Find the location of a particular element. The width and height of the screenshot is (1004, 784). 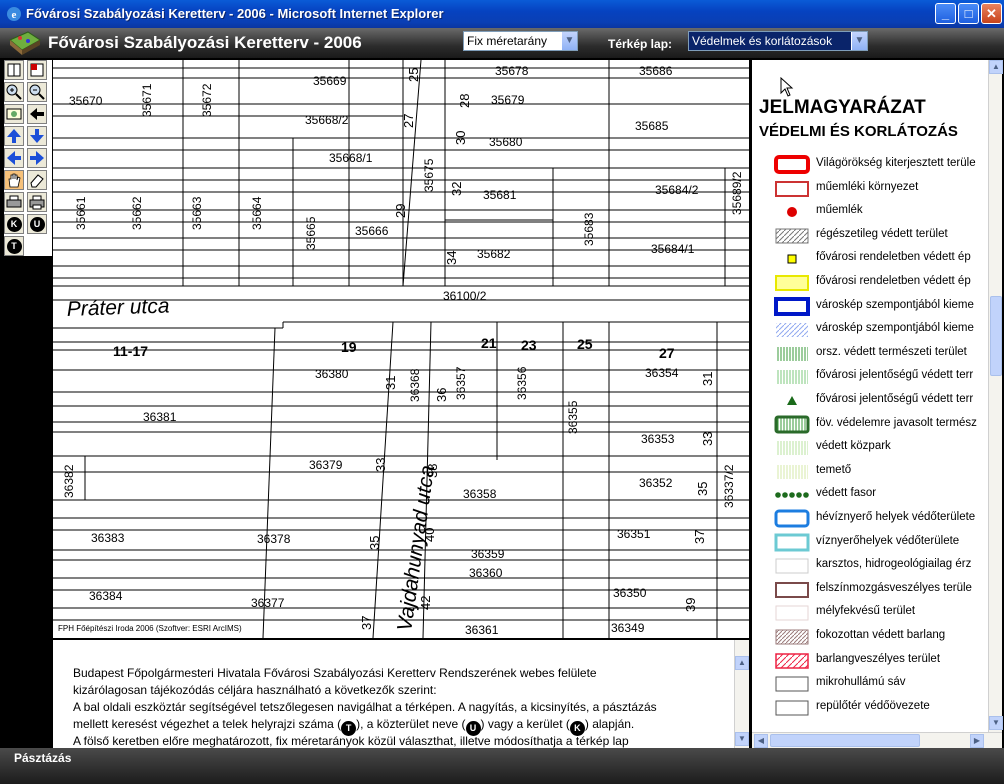

legend-horizontal-scrollbar: ◀ ▶ is located at coordinates (877, 740).